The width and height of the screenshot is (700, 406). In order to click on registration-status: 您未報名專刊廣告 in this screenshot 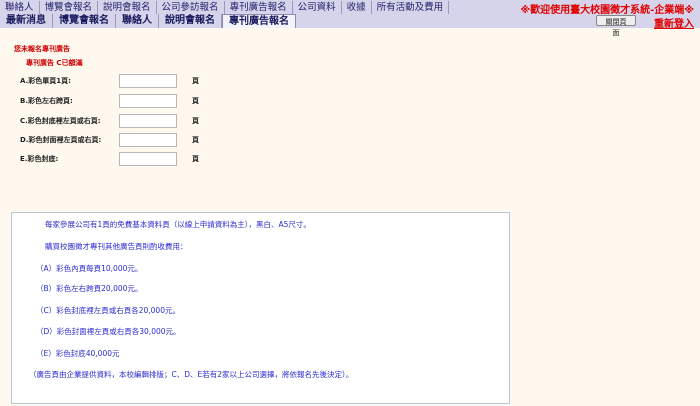, I will do `click(42, 49)`.